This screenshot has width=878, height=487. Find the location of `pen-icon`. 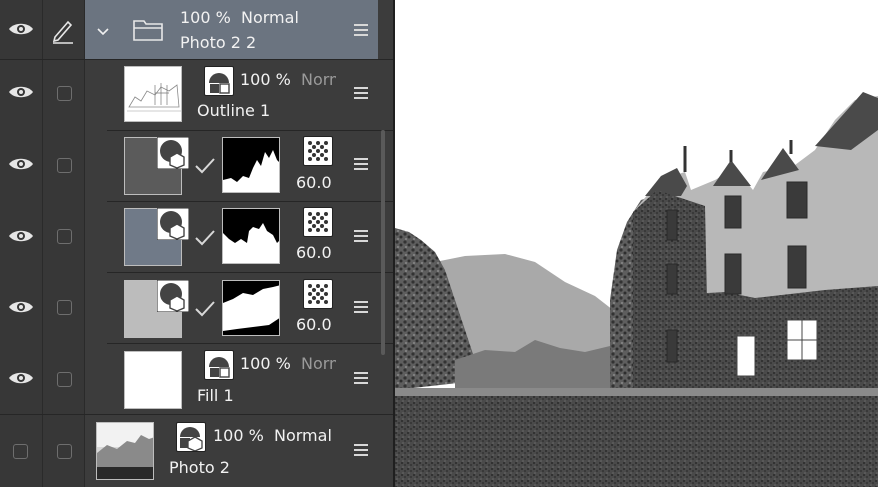

pen-icon is located at coordinates (63, 31).